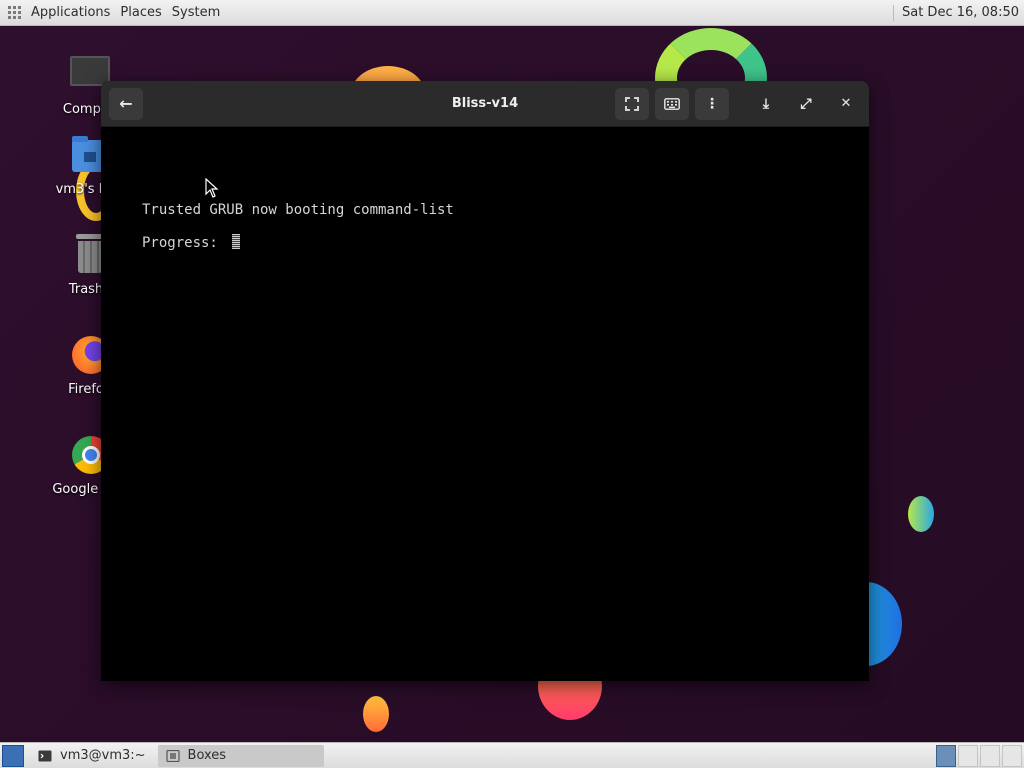 This screenshot has height=768, width=1024. I want to click on back-icon: ←, so click(126, 103).